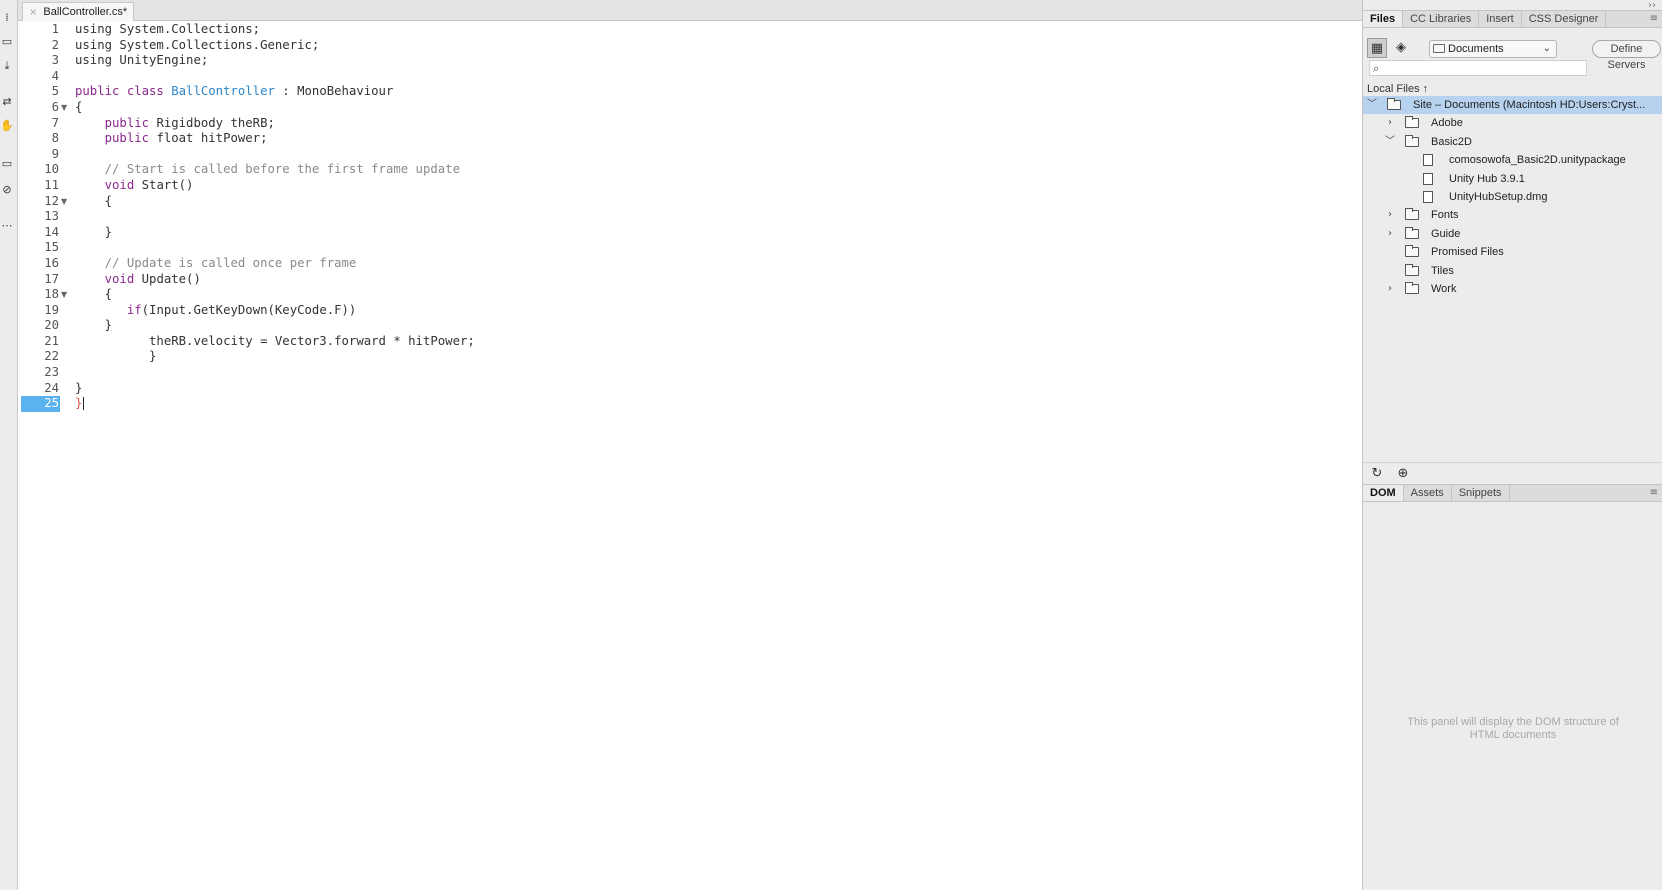  What do you see at coordinates (249, 309) in the screenshot?
I see `code-token: (Input.GetKeyDown(KeyCode.F))` at bounding box center [249, 309].